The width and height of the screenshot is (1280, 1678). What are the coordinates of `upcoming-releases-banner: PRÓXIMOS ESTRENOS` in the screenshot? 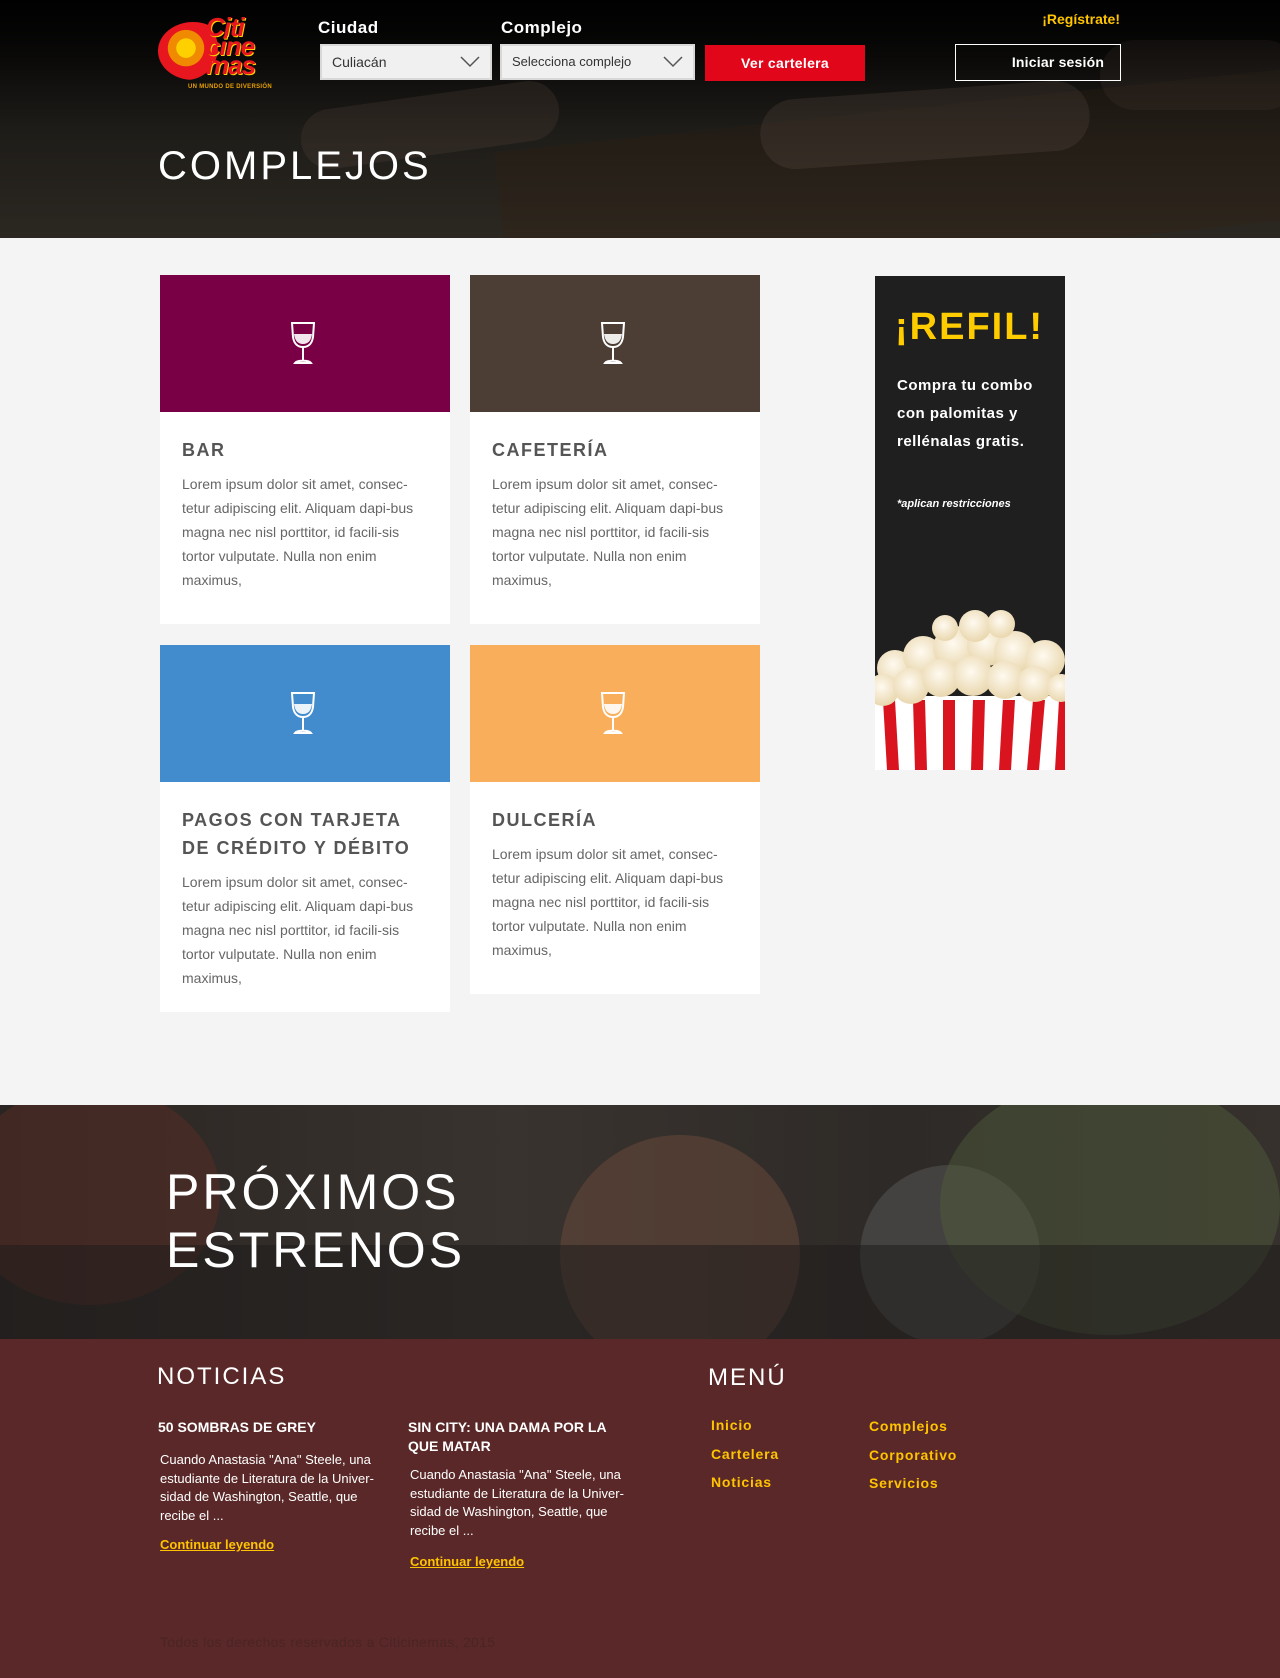 It's located at (640, 1222).